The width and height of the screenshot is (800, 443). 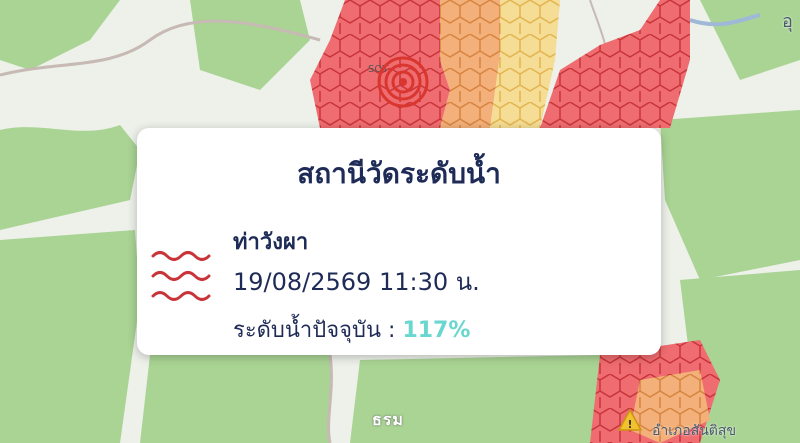 I want to click on water-level-row: ระดับน้ำปัจจุบัน : 117%, so click(x=351, y=329).